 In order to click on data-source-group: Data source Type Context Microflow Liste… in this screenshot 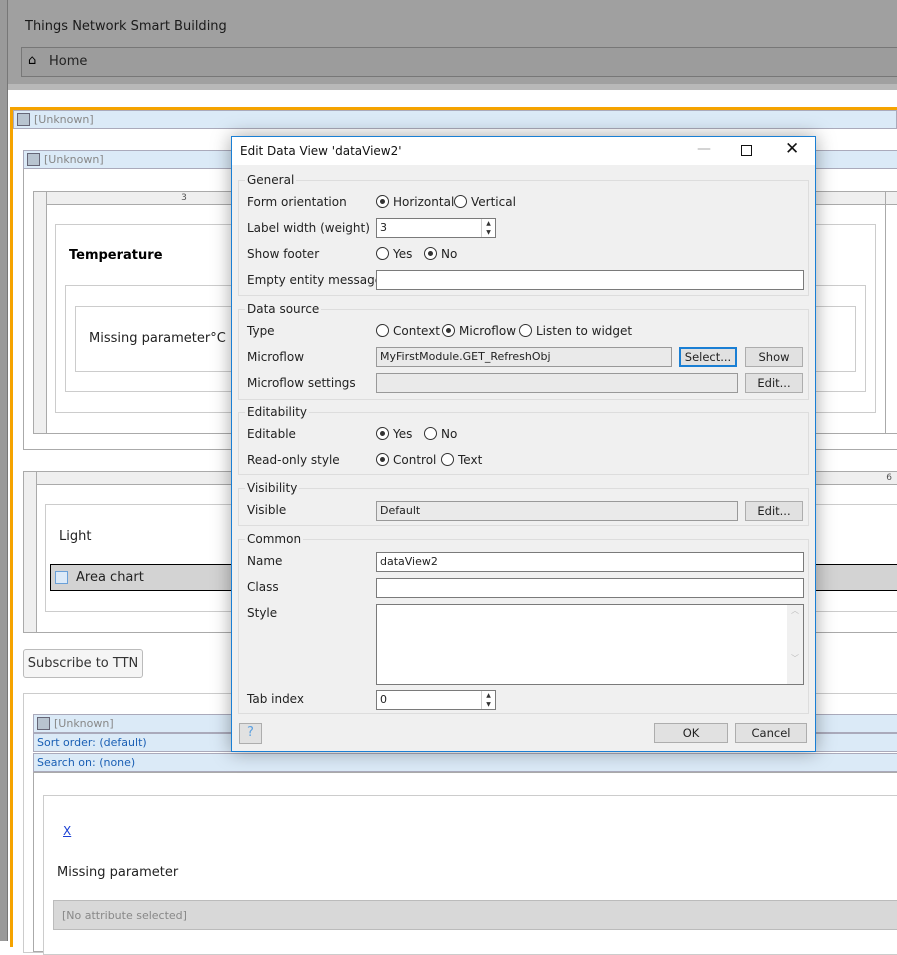, I will do `click(523, 351)`.